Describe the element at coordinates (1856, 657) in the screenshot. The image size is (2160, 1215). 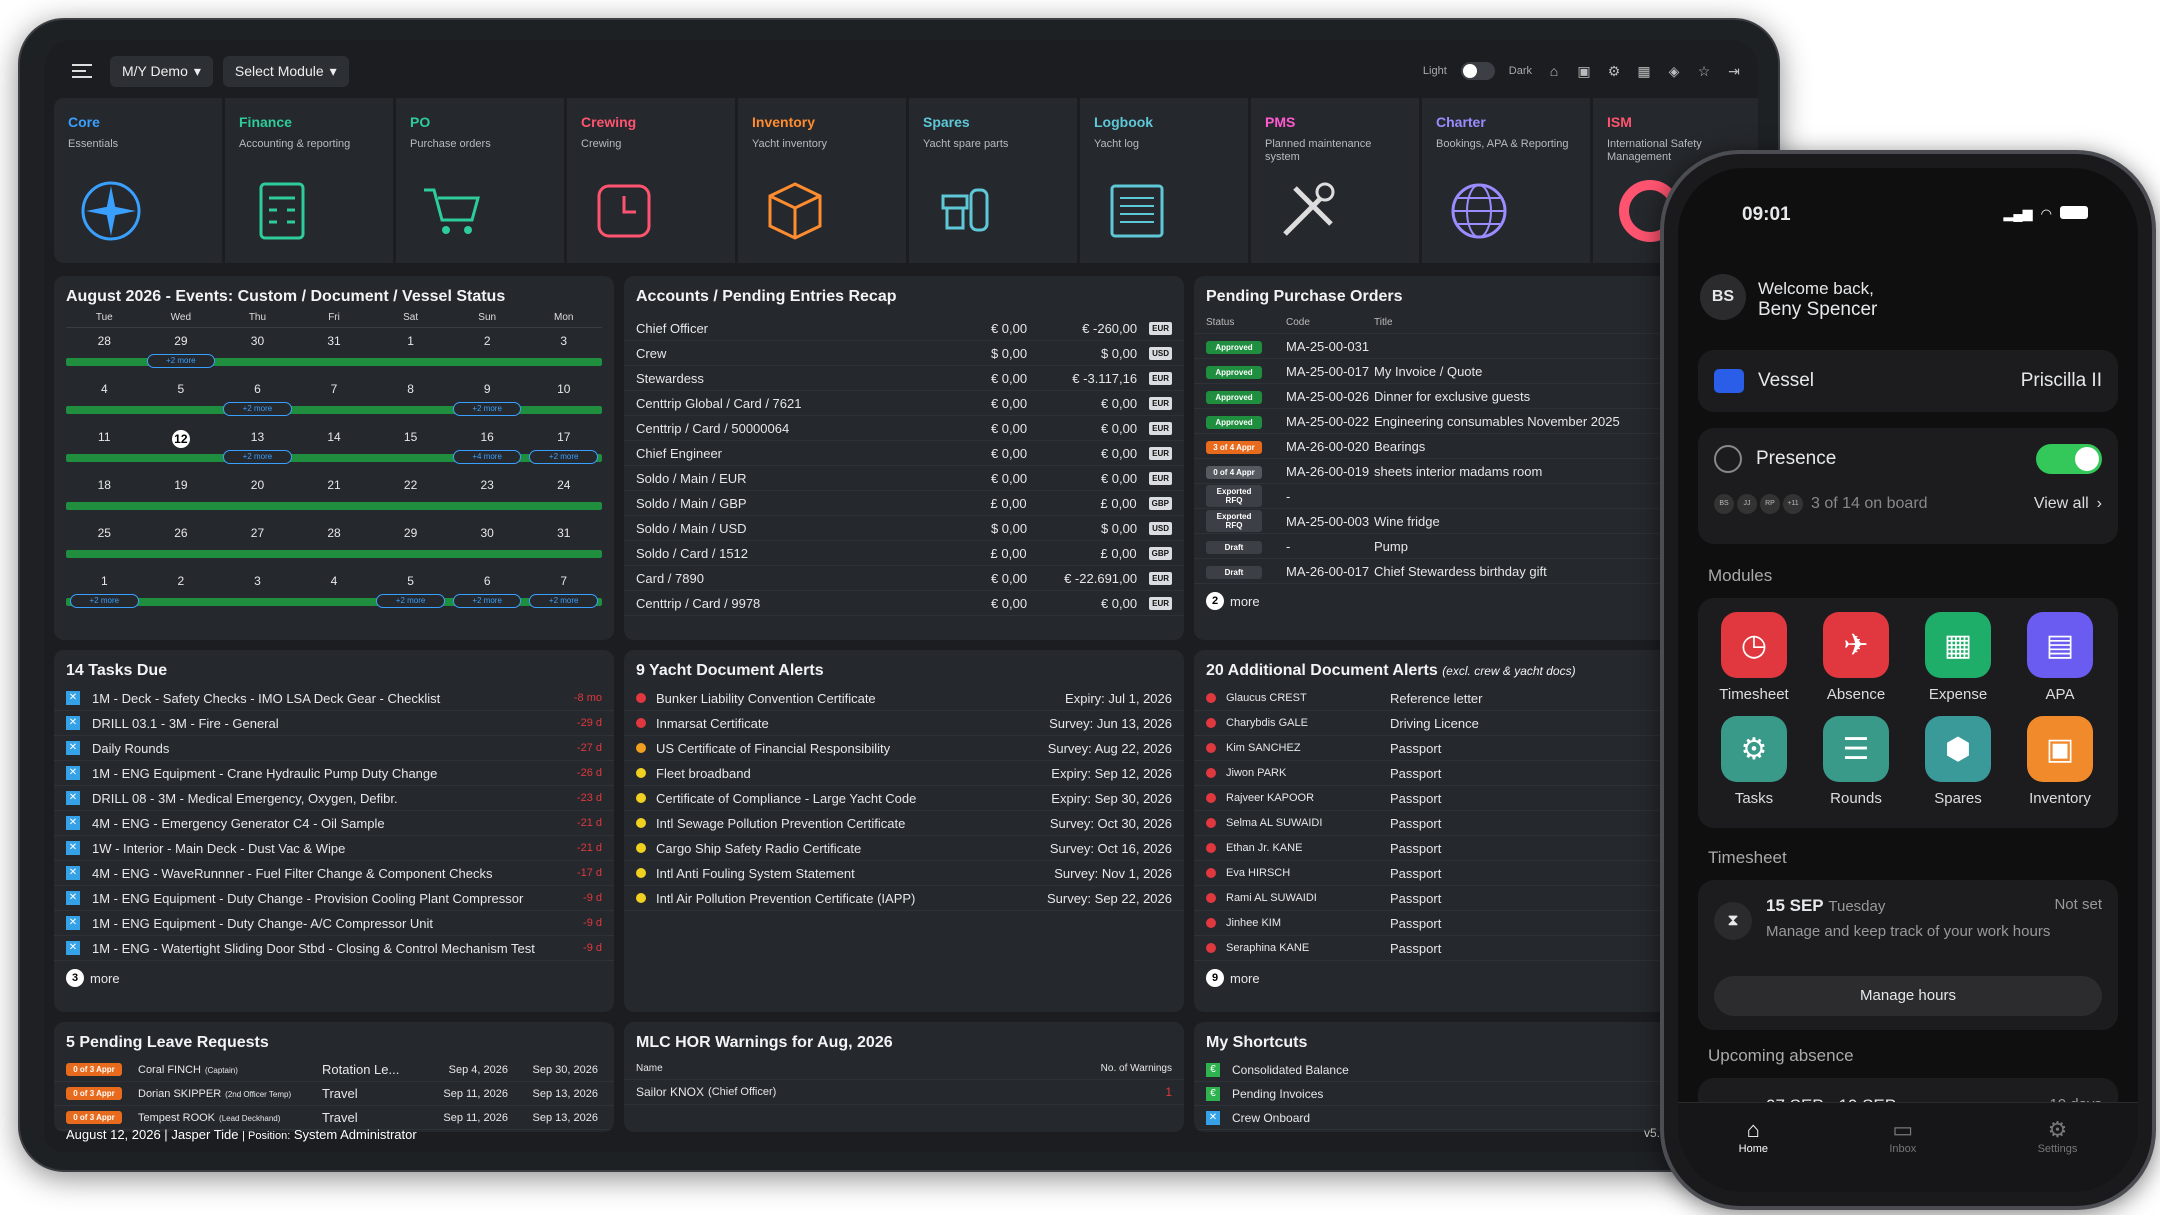
I see `app-absence: ✈ Absence` at that location.